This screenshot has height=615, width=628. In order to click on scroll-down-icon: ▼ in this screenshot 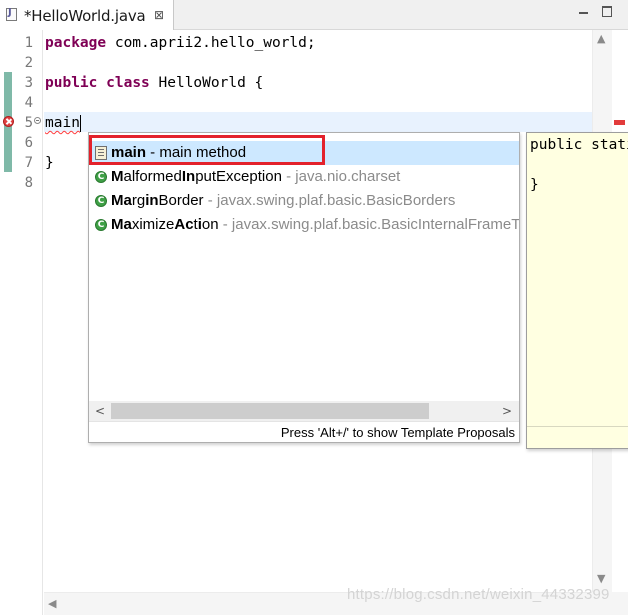, I will do `click(601, 578)`.